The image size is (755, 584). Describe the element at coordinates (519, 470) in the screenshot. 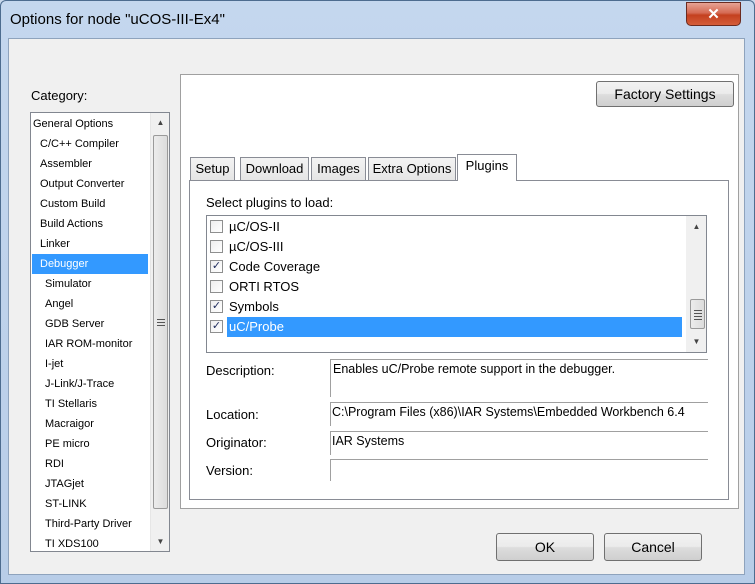

I see `version-field` at that location.